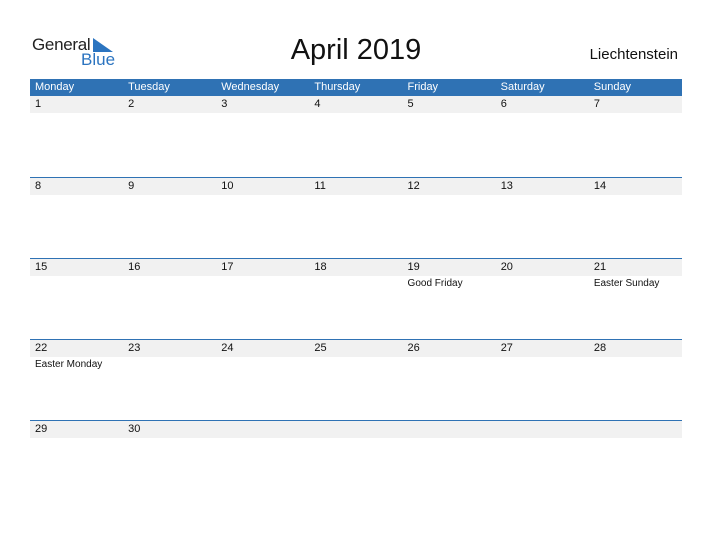 This screenshot has width=712, height=550. What do you see at coordinates (320, 348) in the screenshot?
I see `day-number: 25` at bounding box center [320, 348].